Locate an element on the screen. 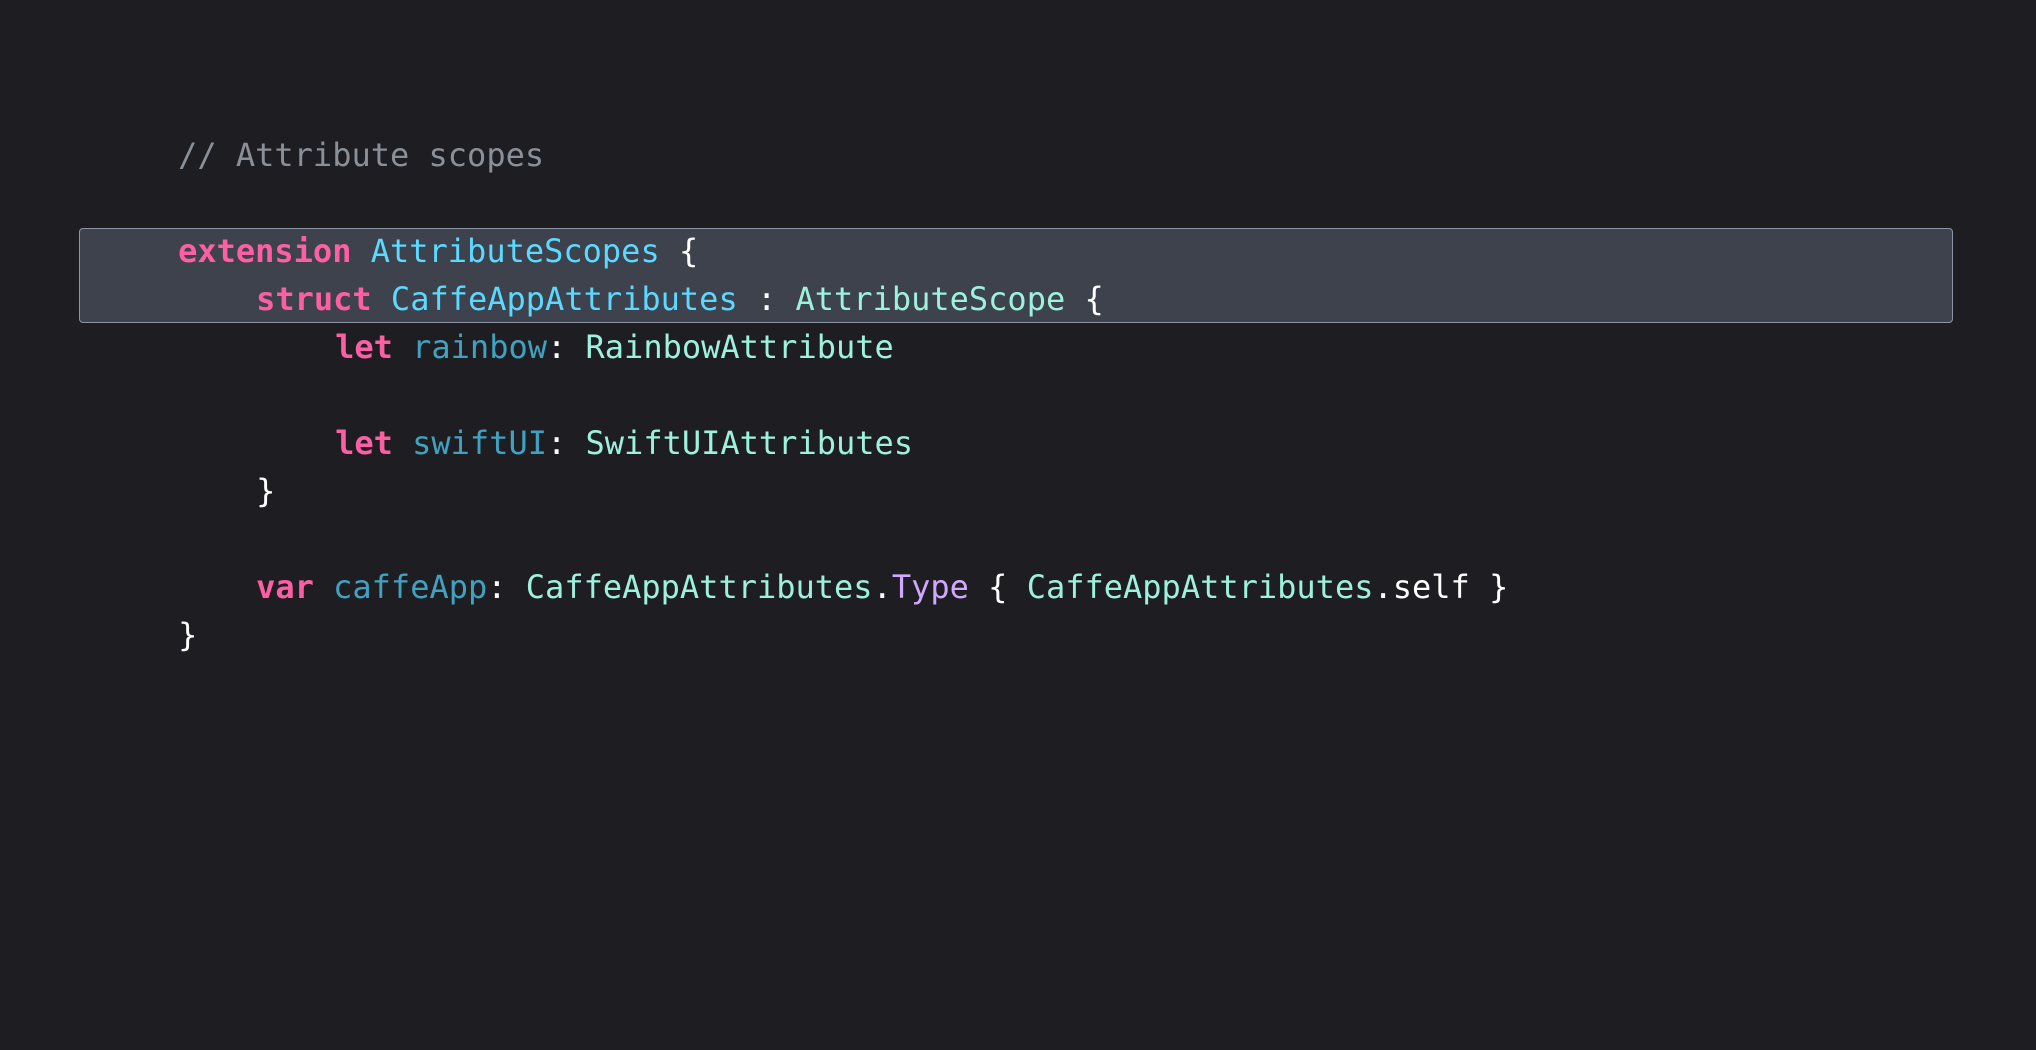 This screenshot has height=1050, width=2036. code-line-extension-close: } is located at coordinates (149, 608).